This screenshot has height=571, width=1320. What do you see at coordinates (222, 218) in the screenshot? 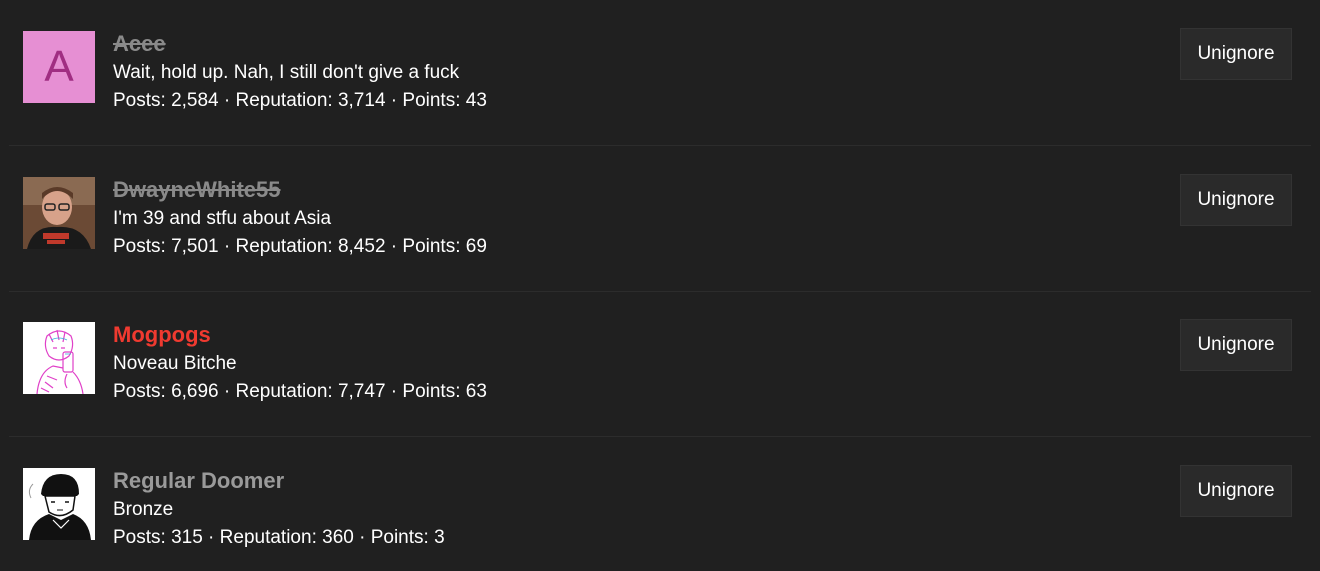
I see `user-title: I'm 39 and stfu about Asia` at bounding box center [222, 218].